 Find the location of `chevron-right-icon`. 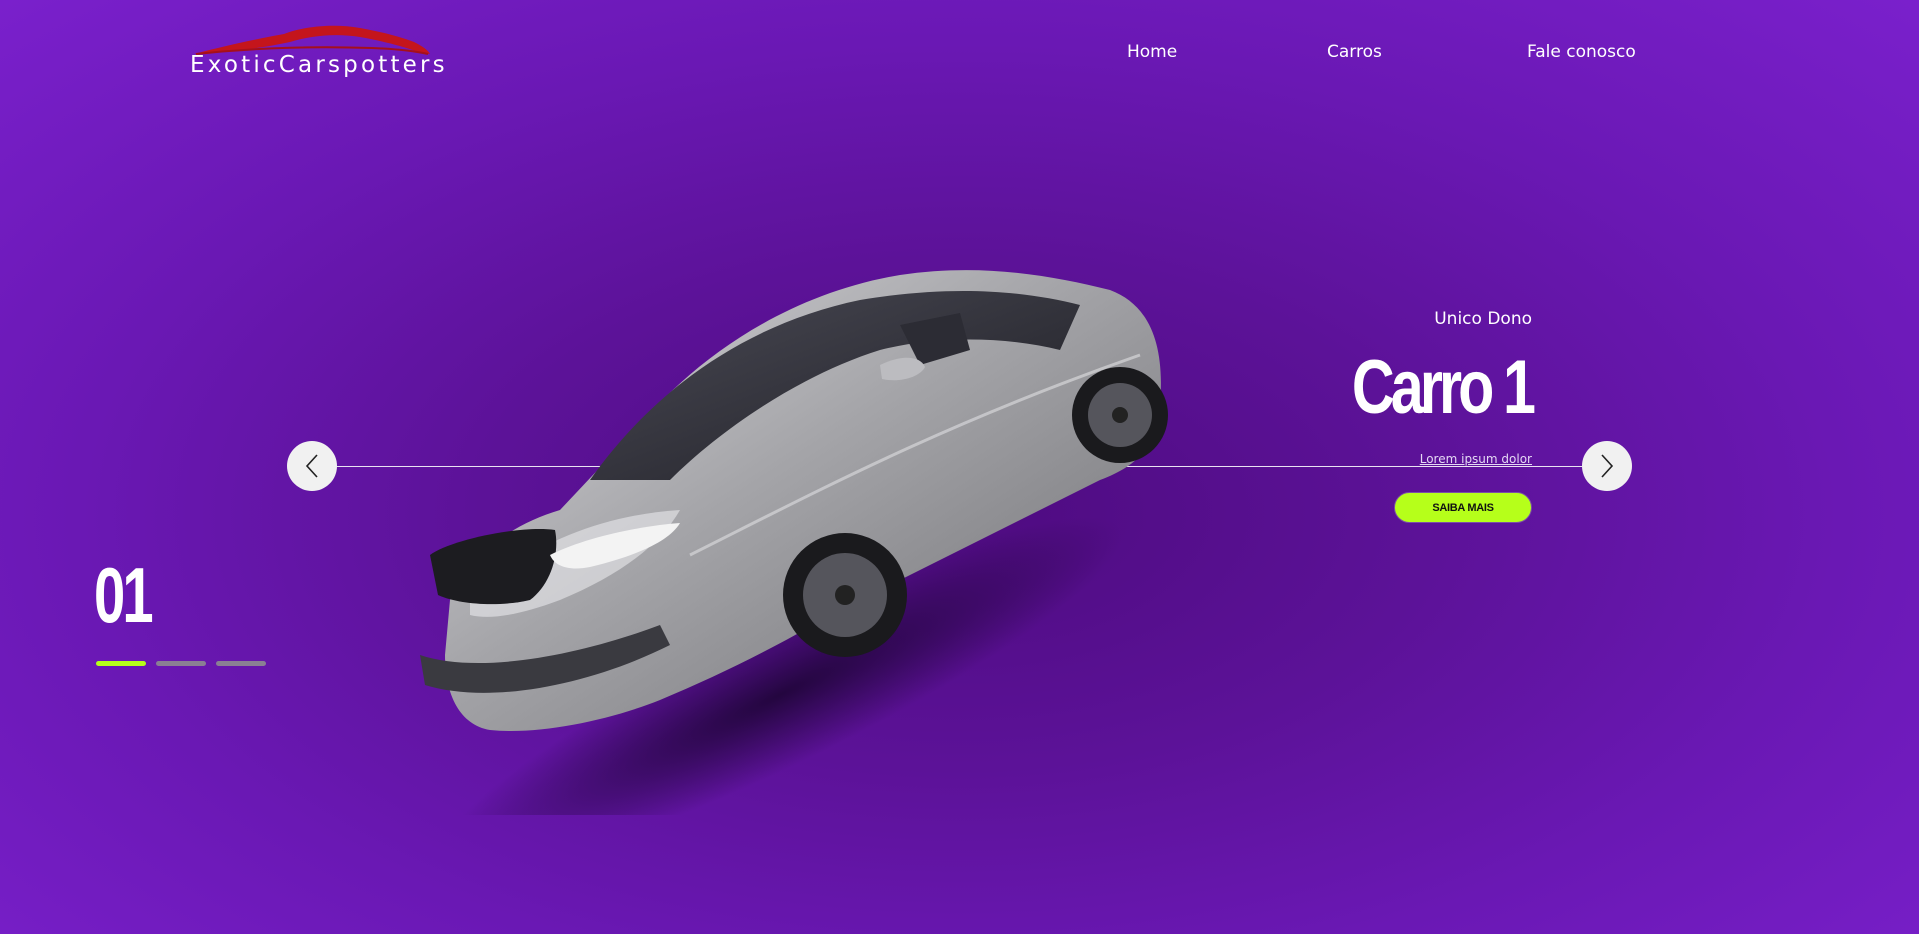

chevron-right-icon is located at coordinates (1607, 466).